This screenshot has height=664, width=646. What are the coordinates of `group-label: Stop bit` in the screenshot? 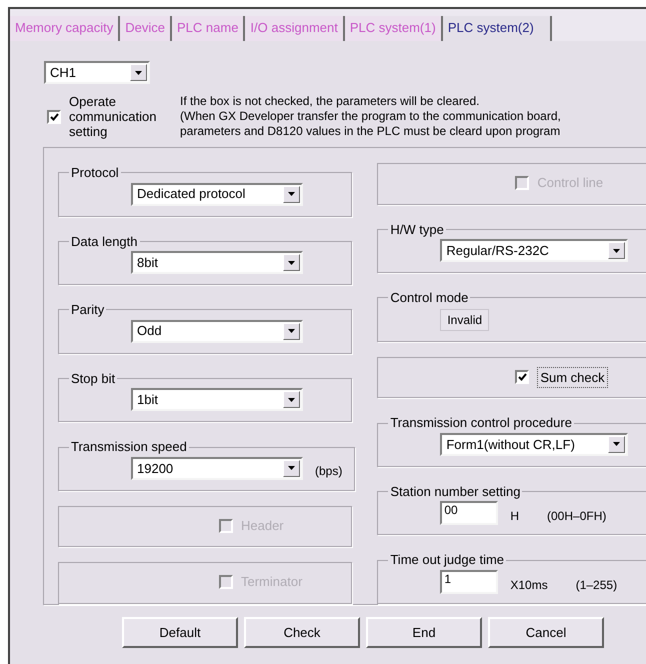 It's located at (93, 379).